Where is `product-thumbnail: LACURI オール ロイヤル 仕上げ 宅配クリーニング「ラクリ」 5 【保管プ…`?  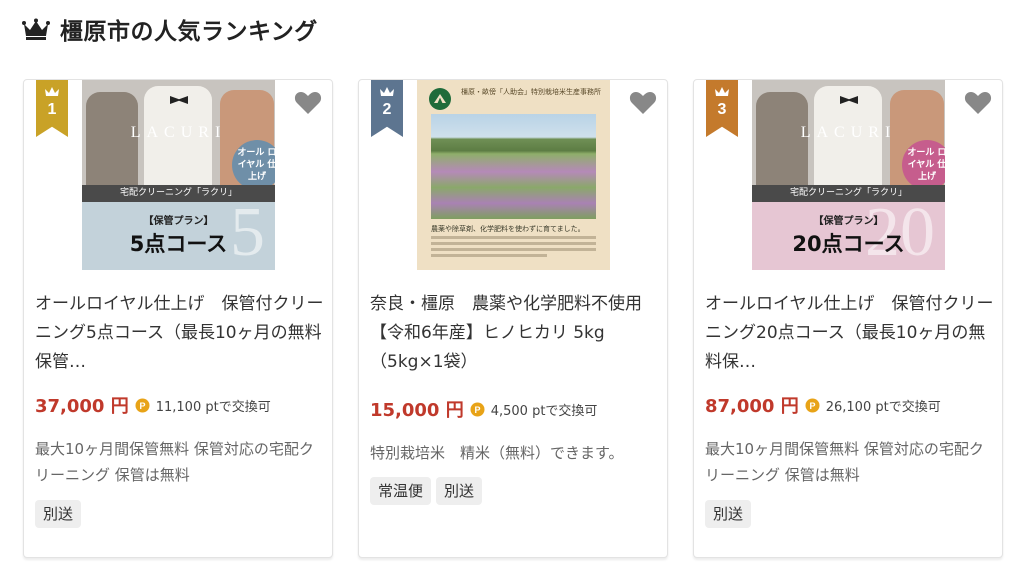 product-thumbnail: LACURI オール ロイヤル 仕上げ 宅配クリーニング「ラクリ」 5 【保管プ… is located at coordinates (178, 175).